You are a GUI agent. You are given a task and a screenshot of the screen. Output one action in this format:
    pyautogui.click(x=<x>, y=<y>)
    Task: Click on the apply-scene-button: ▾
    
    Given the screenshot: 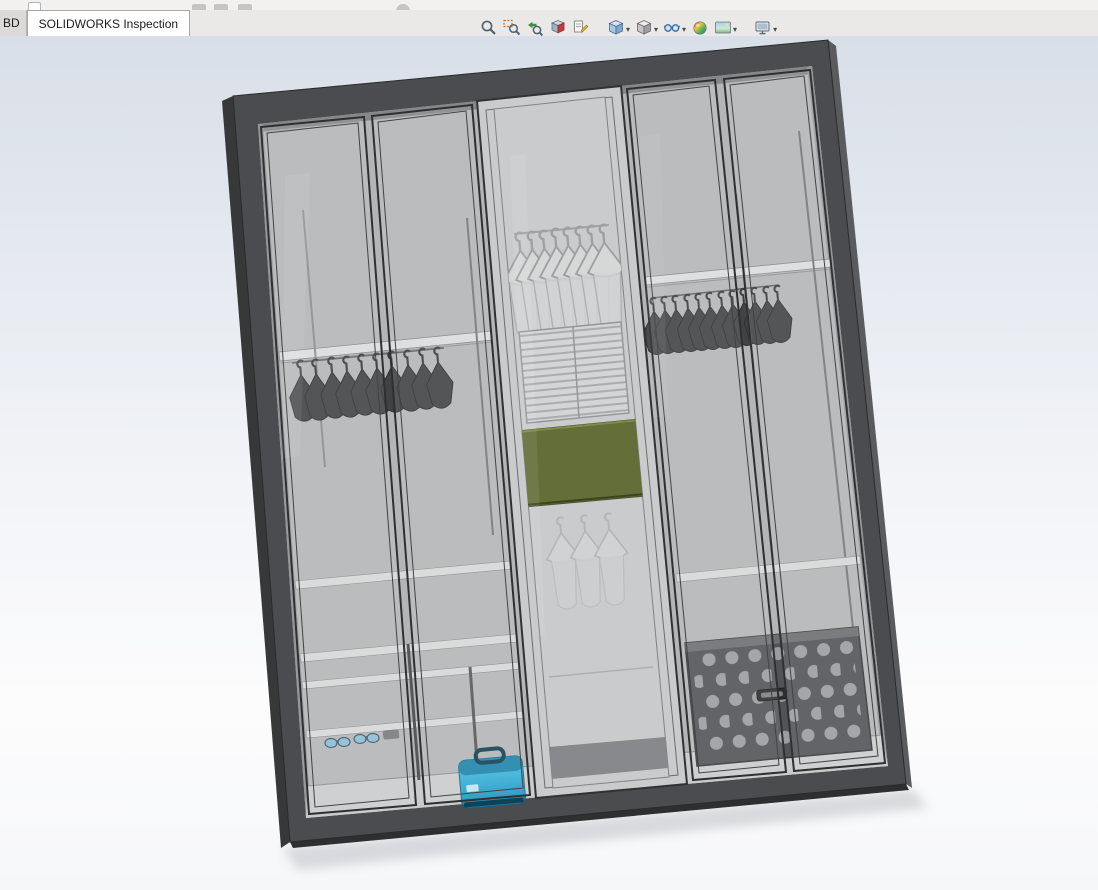 What is the action you would take?
    pyautogui.click(x=725, y=30)
    